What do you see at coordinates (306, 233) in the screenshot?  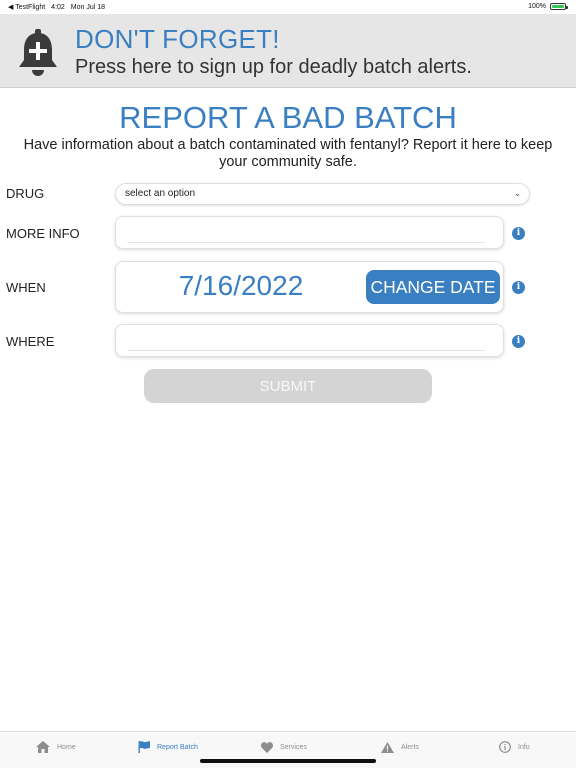 I see `more-info-input` at bounding box center [306, 233].